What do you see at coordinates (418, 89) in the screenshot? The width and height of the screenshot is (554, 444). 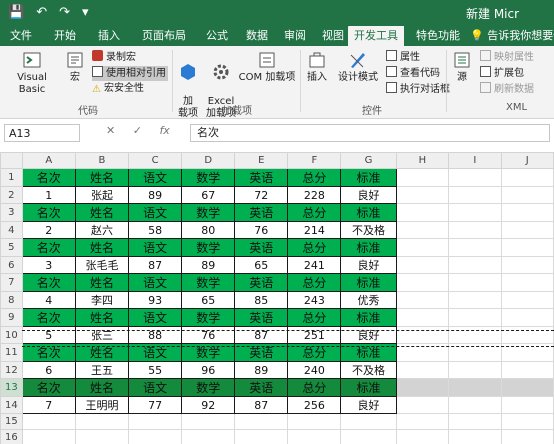 I see `run-dialog-button: 执行对话框` at bounding box center [418, 89].